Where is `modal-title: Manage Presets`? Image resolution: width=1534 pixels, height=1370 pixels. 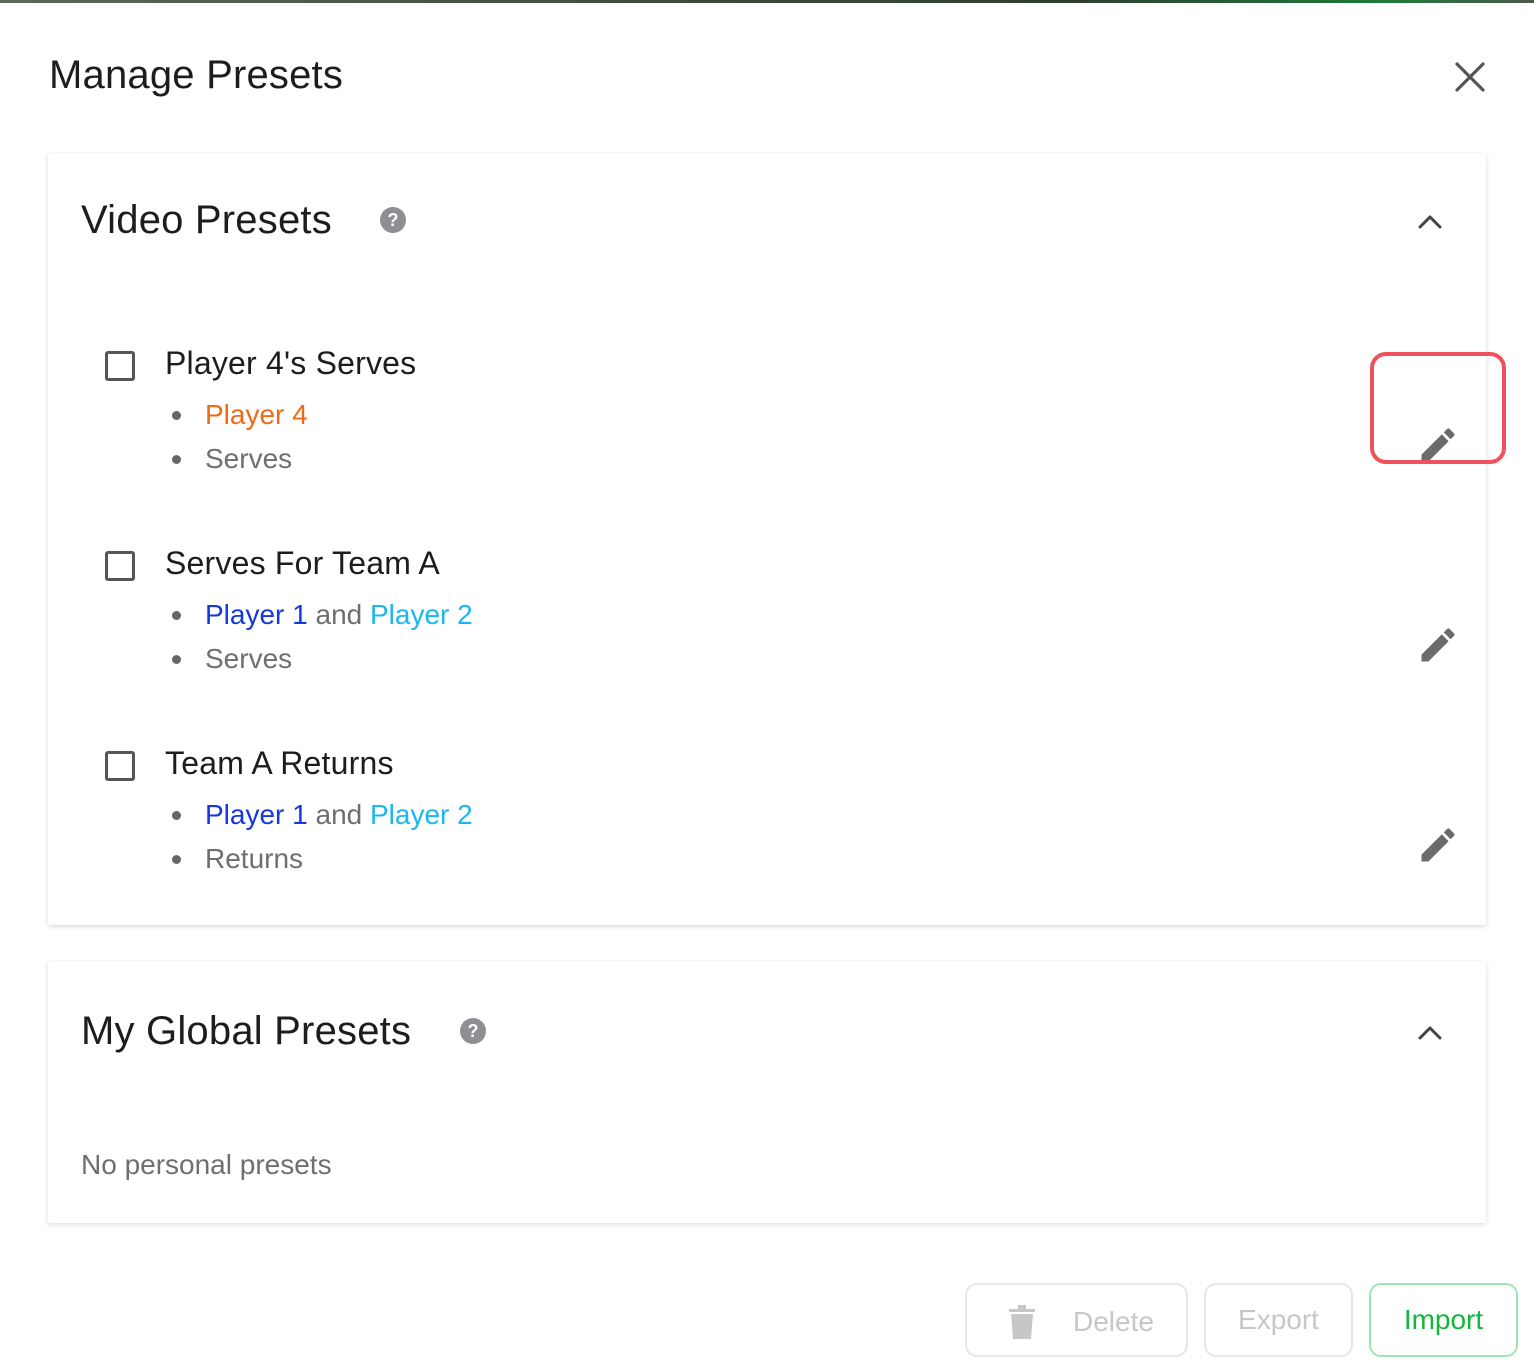
modal-title: Manage Presets is located at coordinates (196, 75).